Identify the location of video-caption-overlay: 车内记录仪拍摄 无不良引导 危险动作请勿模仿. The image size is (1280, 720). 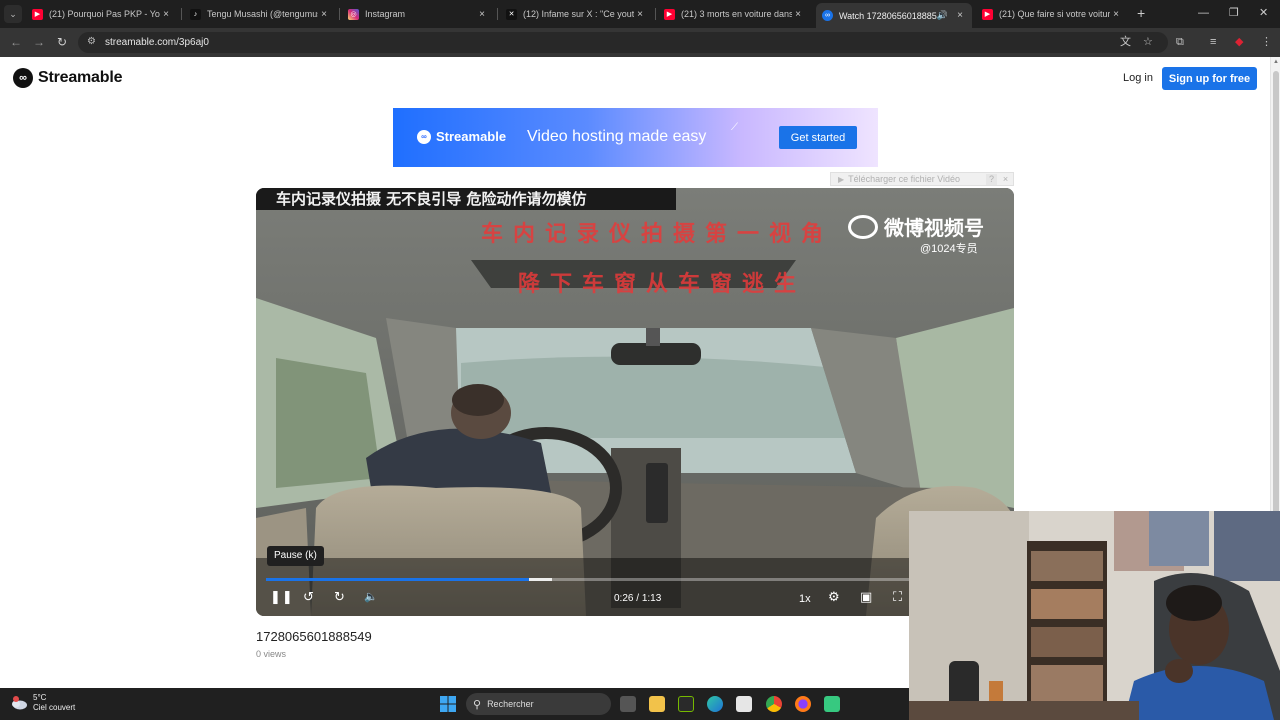
(466, 199).